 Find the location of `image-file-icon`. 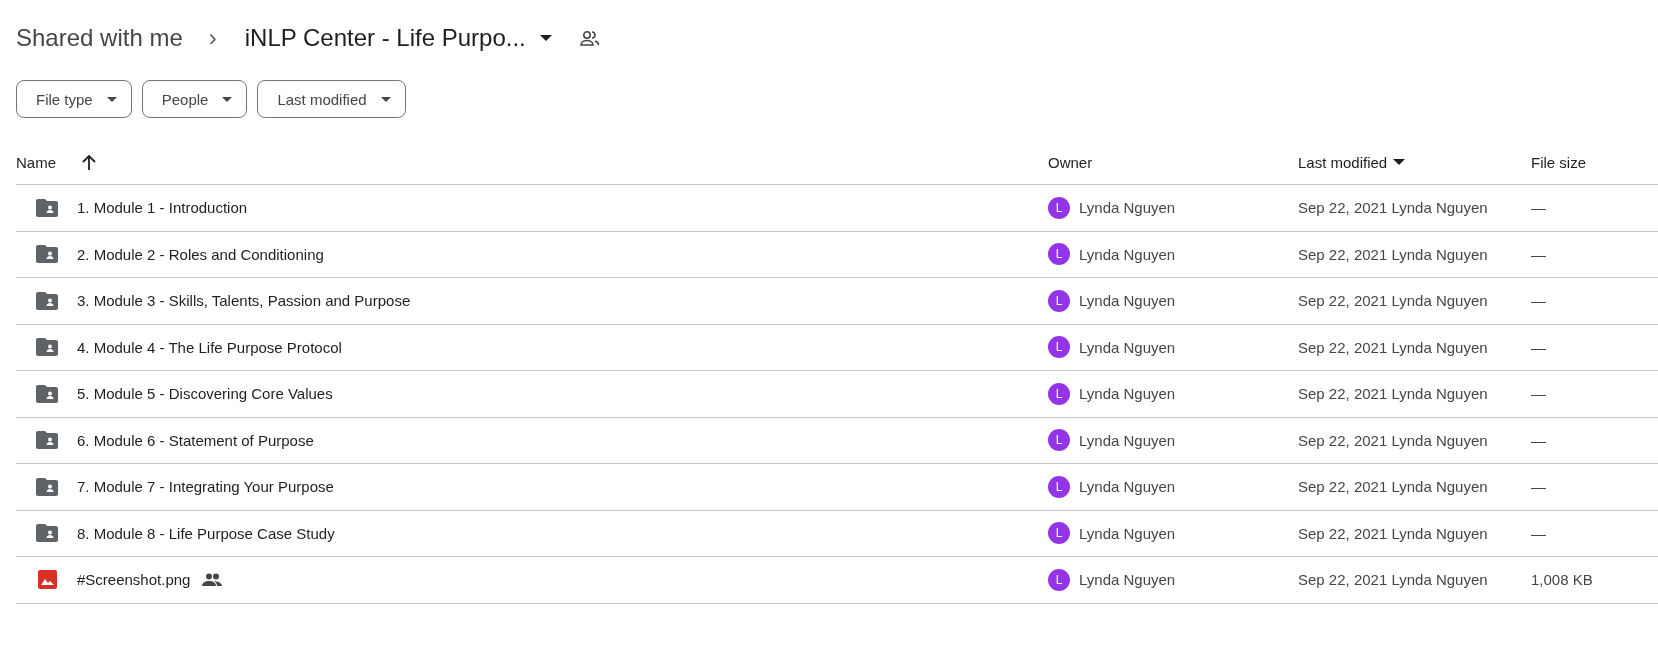

image-file-icon is located at coordinates (47, 580).